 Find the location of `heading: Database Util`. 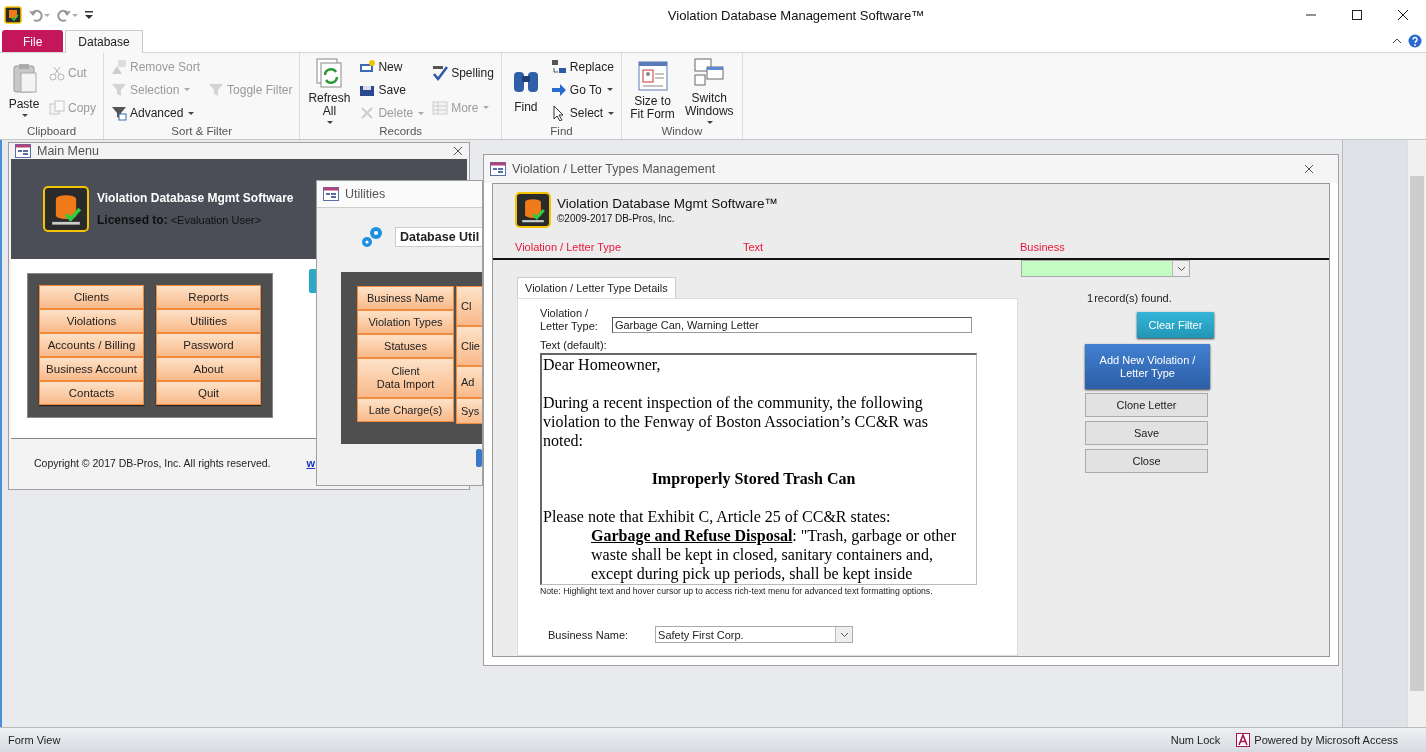

heading: Database Util is located at coordinates (438, 237).